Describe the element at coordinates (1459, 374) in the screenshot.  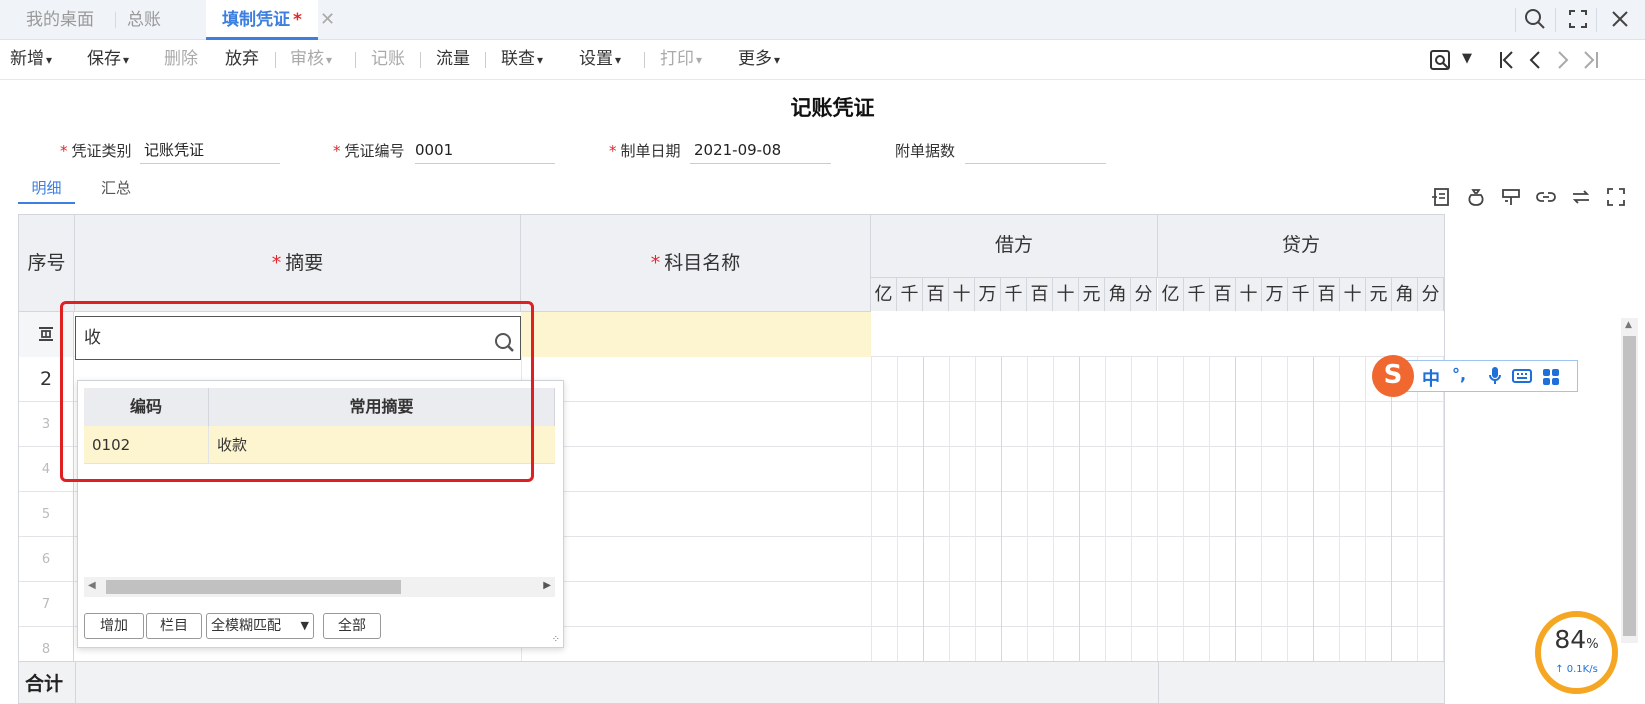
I see `ime-punct: °,` at that location.